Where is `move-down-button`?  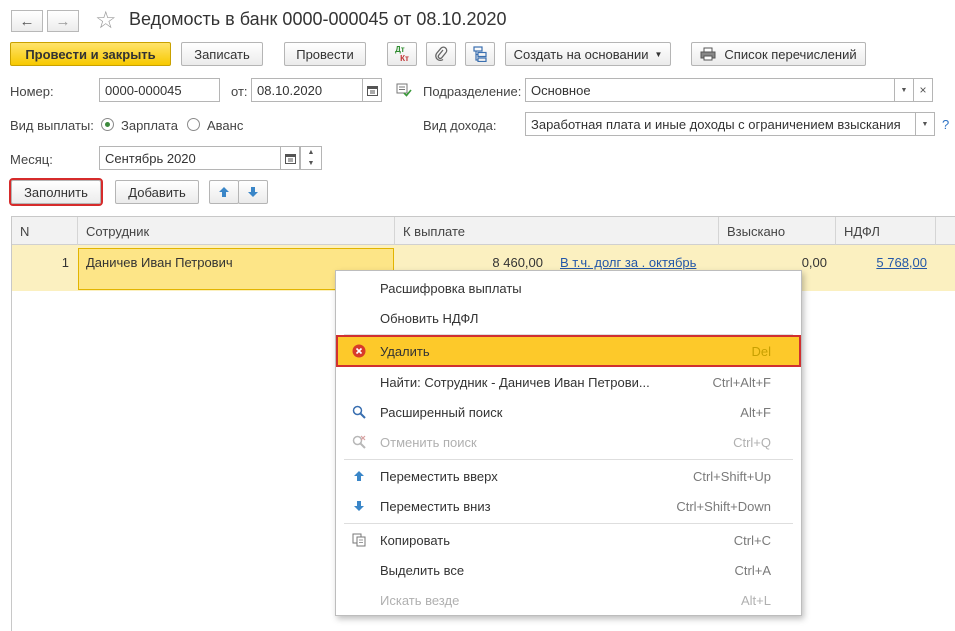 move-down-button is located at coordinates (253, 192).